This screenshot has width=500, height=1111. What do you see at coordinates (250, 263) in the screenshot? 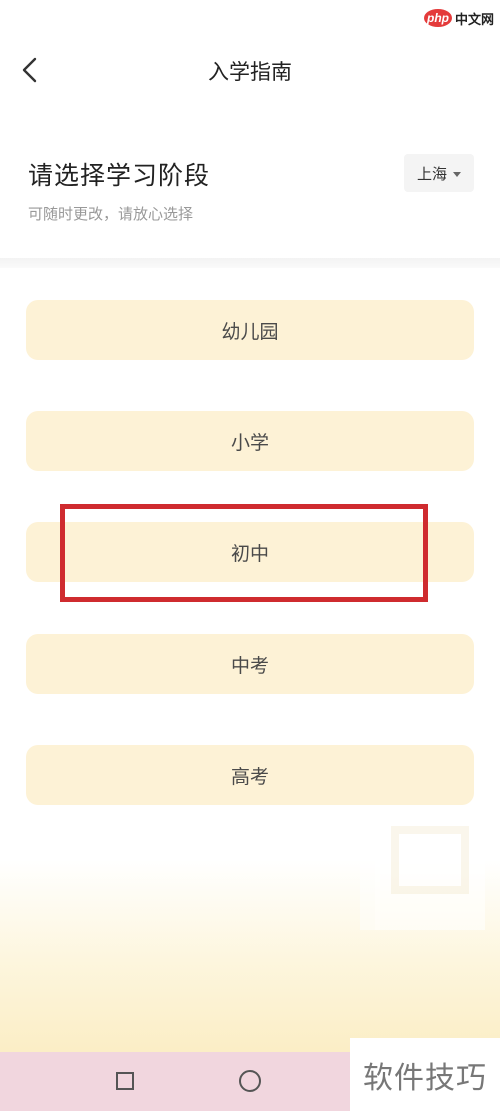
I see `section-divider` at bounding box center [250, 263].